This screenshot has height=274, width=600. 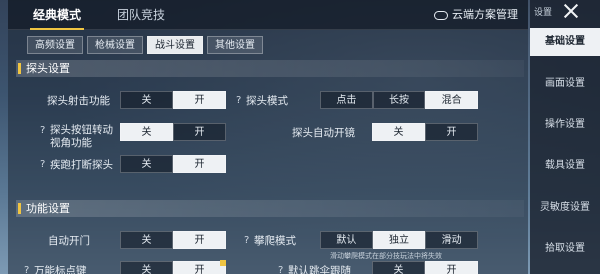 I want to click on cloud-scheme-button: 云端方案管理, so click(x=476, y=15).